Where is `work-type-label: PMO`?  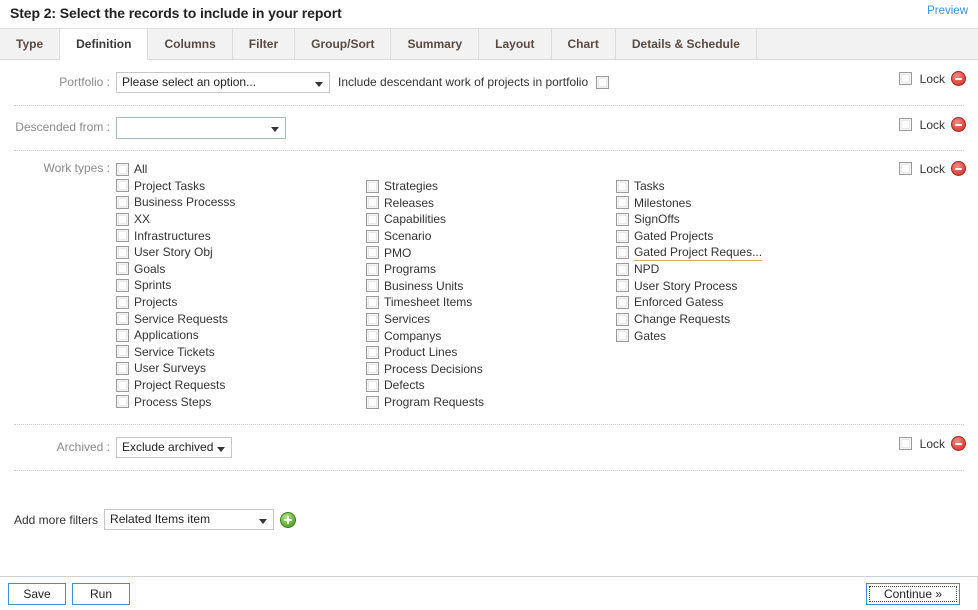
work-type-label: PMO is located at coordinates (397, 253).